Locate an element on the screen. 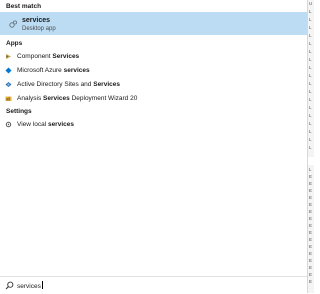 Image resolution: width=320 pixels, height=294 pixels. text-caret is located at coordinates (42, 285).